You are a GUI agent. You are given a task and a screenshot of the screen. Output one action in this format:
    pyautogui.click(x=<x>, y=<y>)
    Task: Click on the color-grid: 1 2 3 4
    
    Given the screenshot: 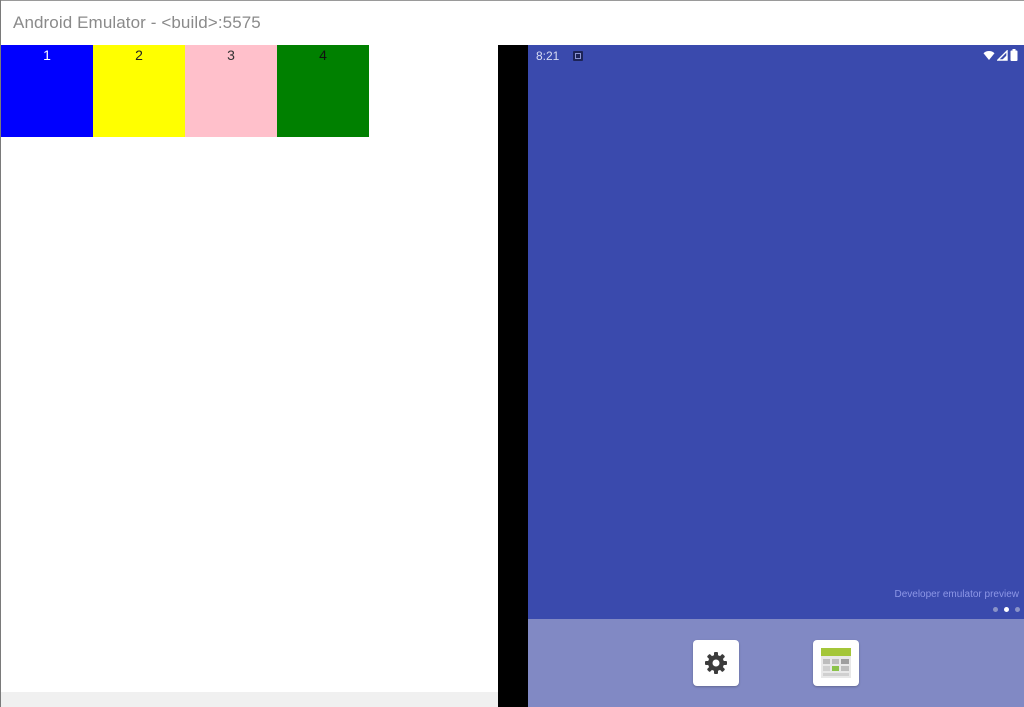 What is the action you would take?
    pyautogui.click(x=185, y=91)
    